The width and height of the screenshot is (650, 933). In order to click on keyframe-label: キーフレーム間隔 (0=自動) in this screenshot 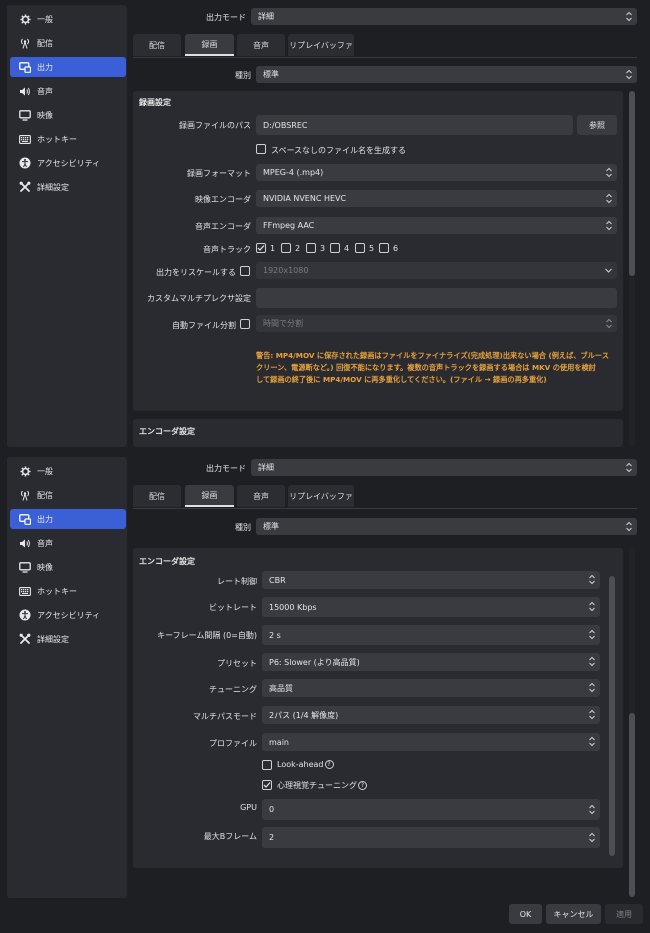, I will do `click(207, 635)`.